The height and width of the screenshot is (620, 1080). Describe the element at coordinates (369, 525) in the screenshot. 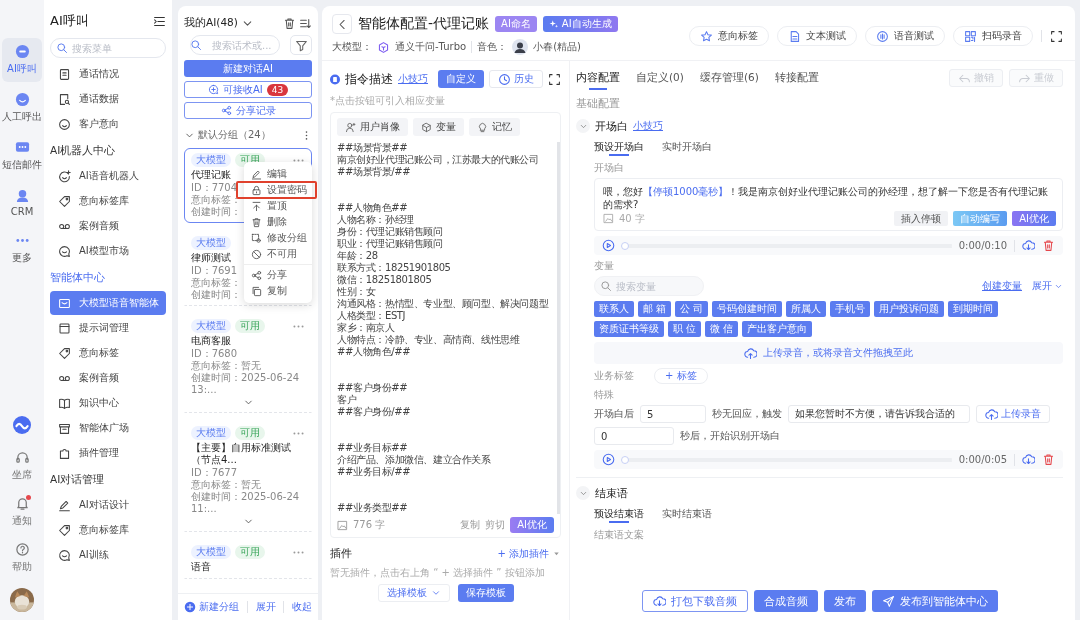

I see `char-count: 776 字` at that location.